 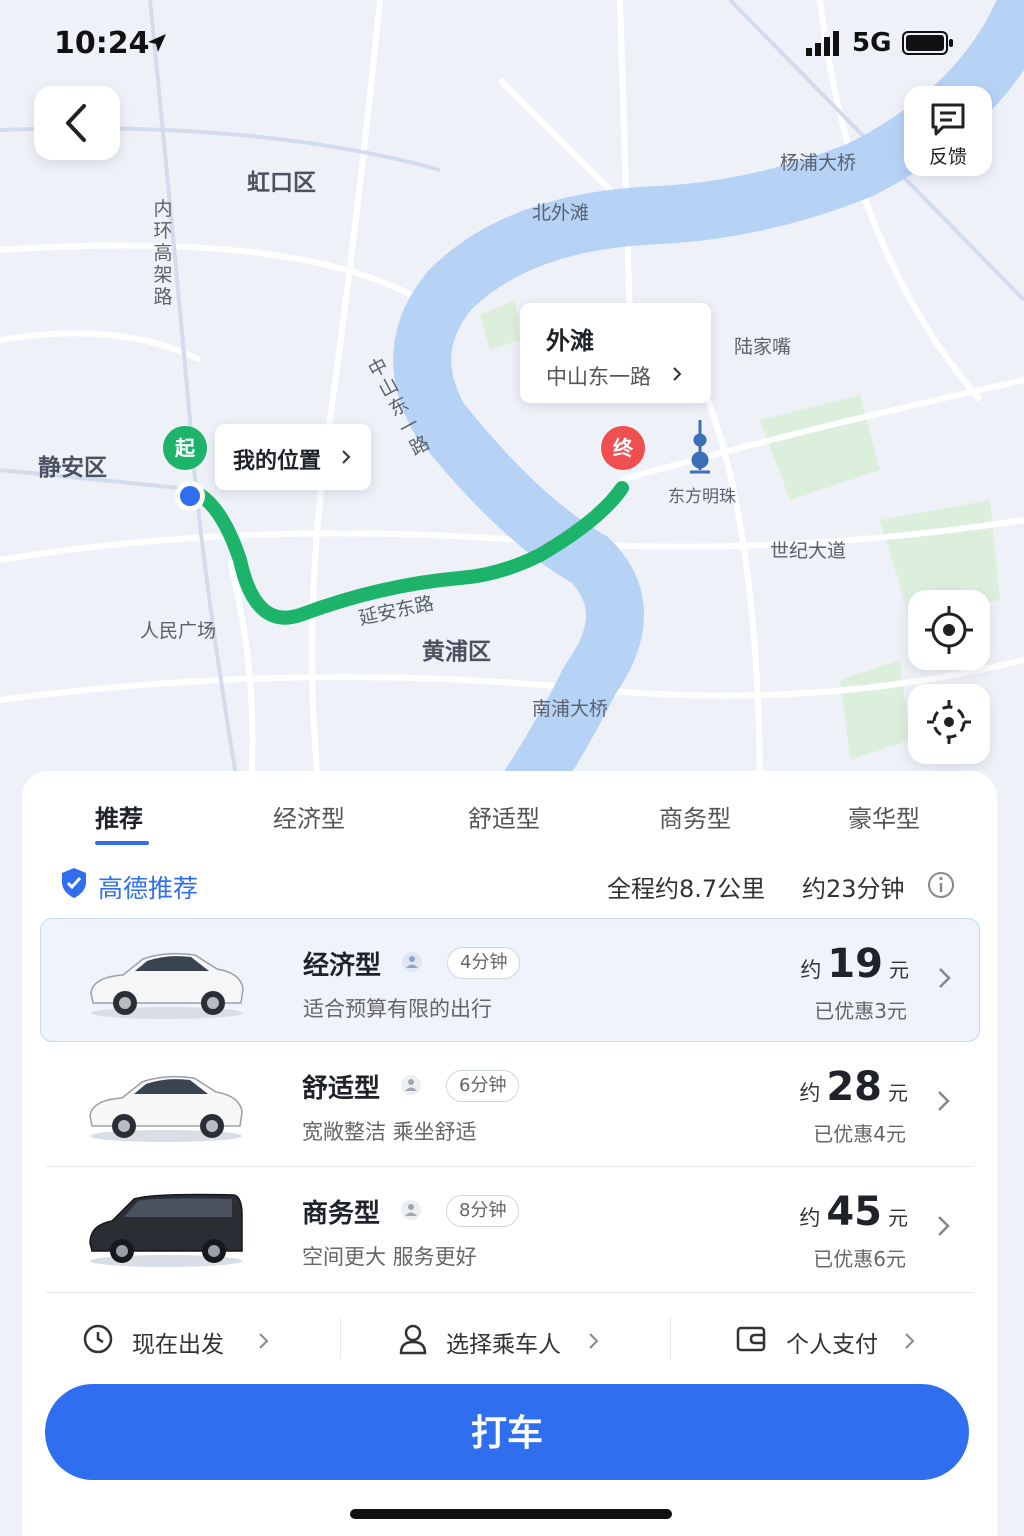 I want to click on recommend-label: 高德推荐, so click(x=148, y=888).